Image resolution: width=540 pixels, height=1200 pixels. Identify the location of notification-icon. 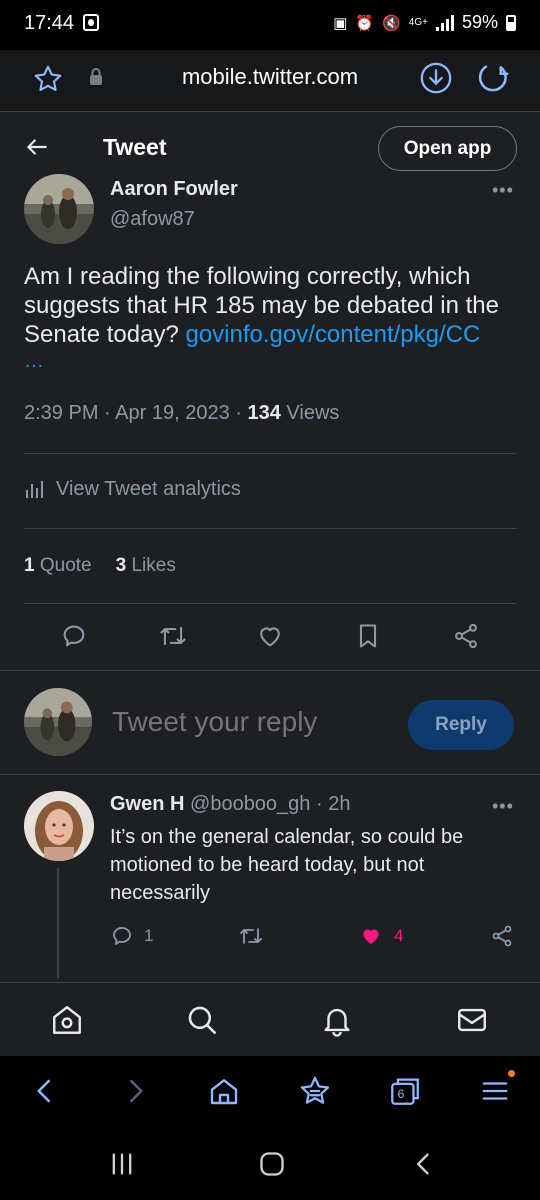
(91, 22).